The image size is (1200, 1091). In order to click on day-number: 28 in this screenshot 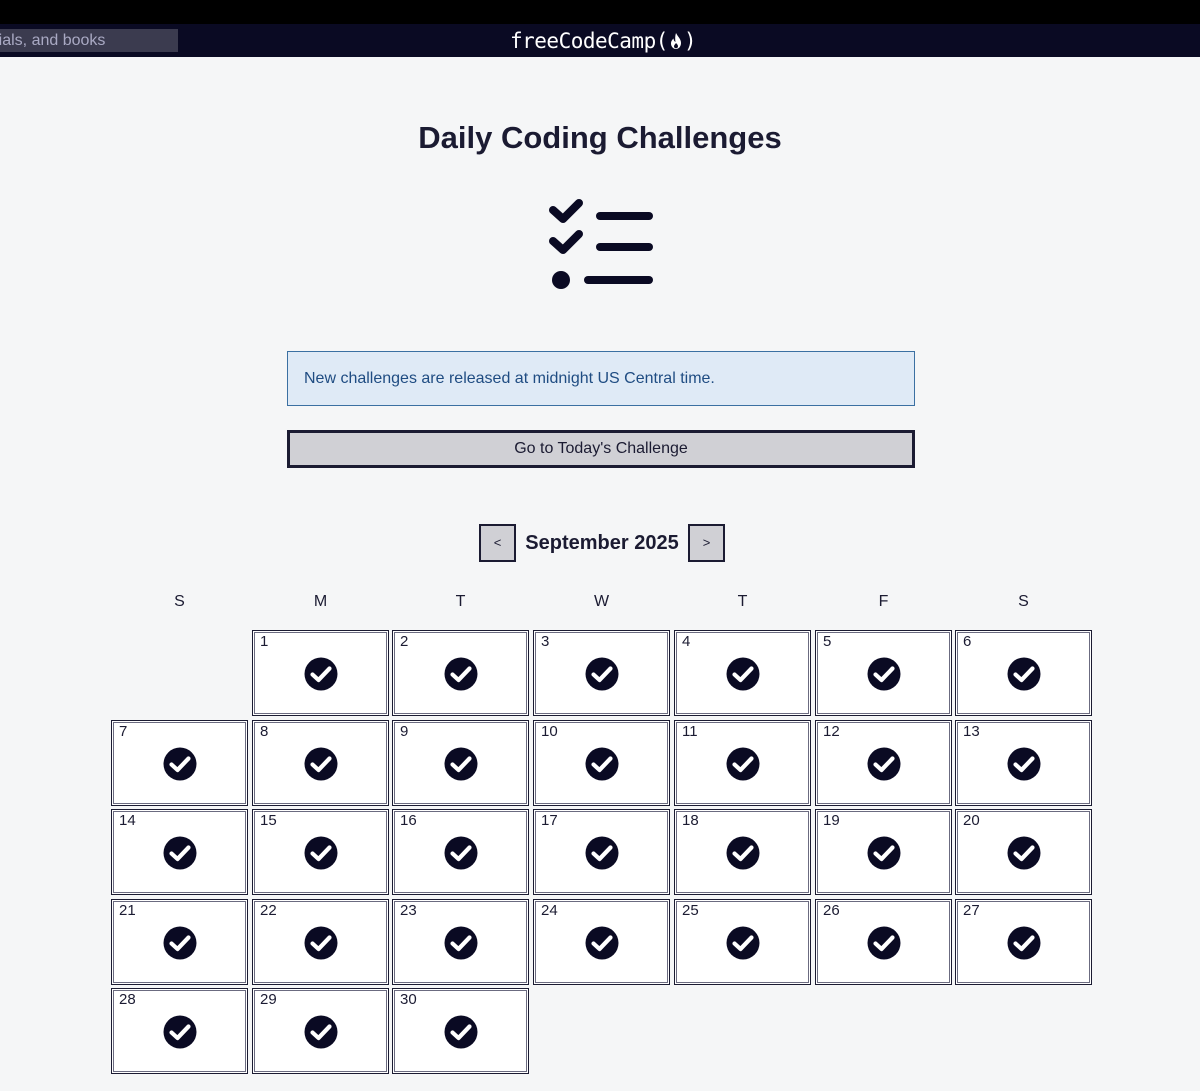, I will do `click(127, 999)`.